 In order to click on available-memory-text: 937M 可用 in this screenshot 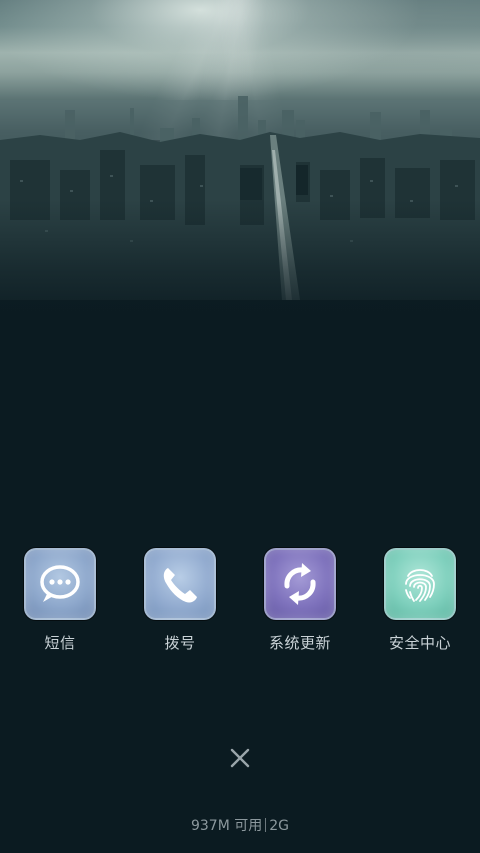, I will do `click(226, 826)`.